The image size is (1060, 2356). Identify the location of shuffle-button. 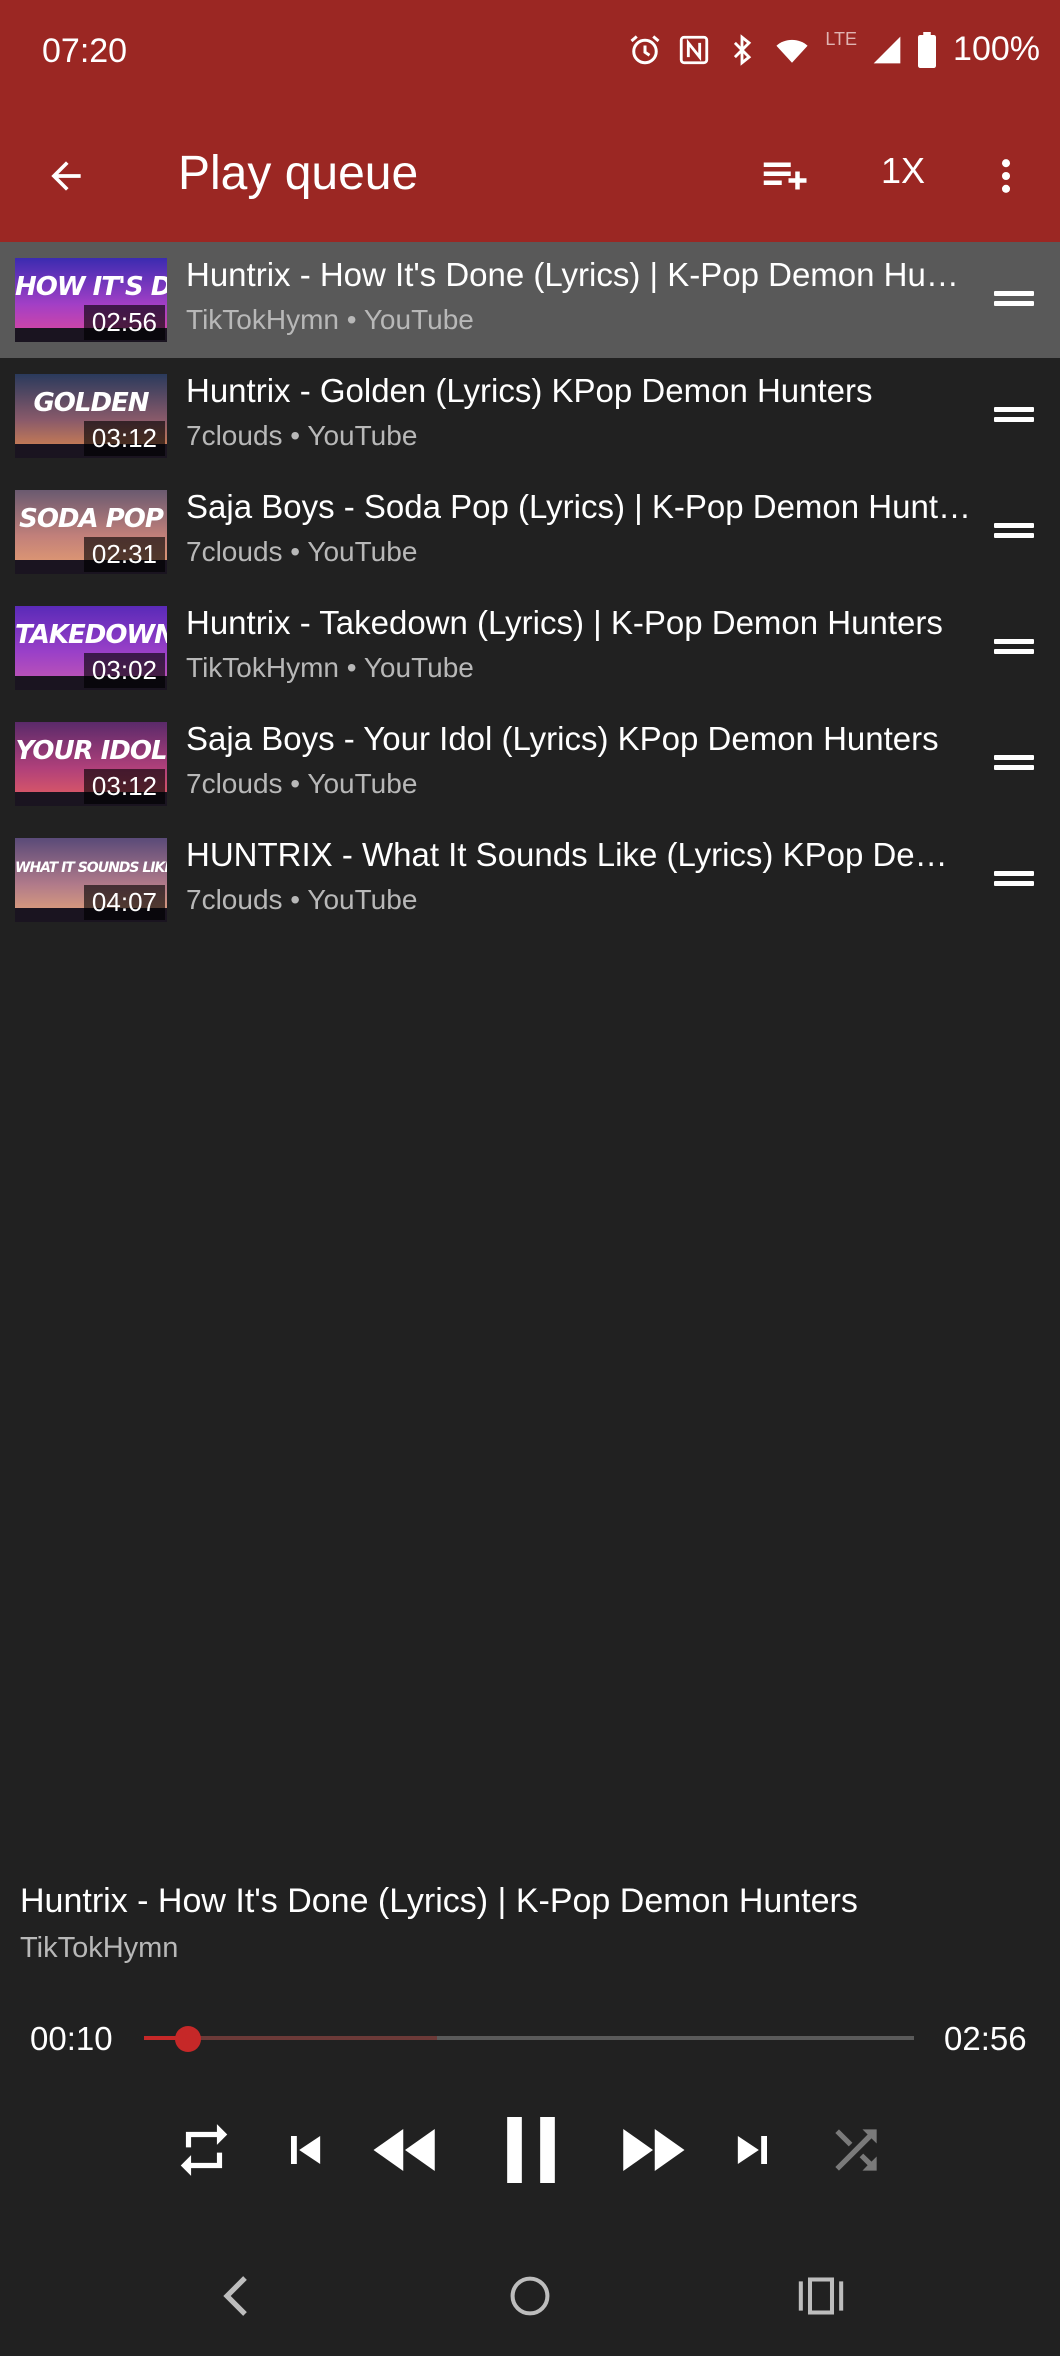
(856, 2150).